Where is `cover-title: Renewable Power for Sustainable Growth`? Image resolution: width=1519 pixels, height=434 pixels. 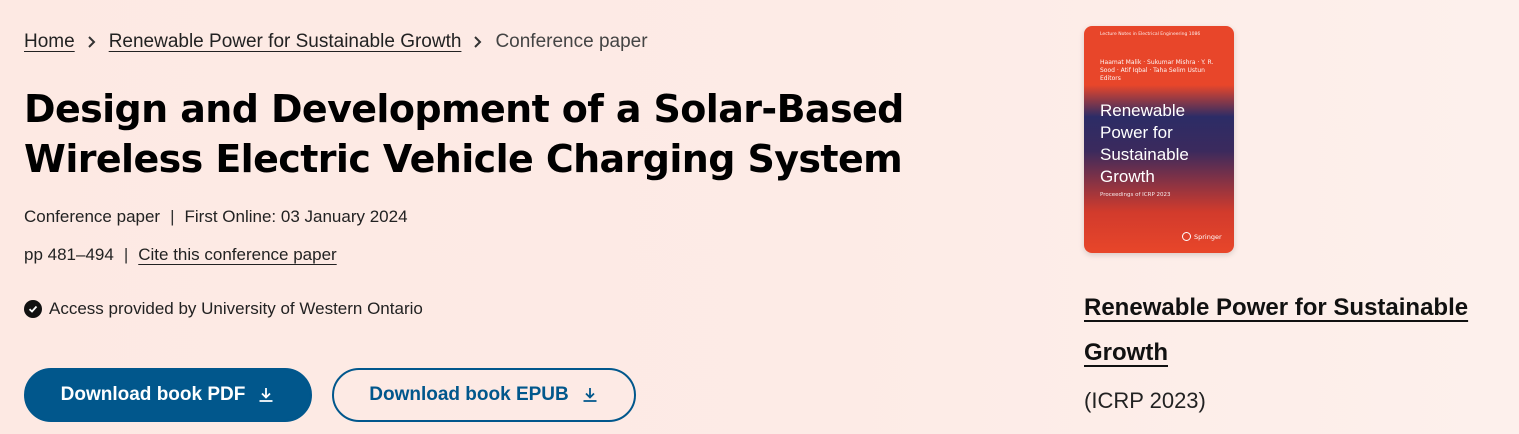
cover-title: Renewable Power for Sustainable Growth is located at coordinates (1144, 143).